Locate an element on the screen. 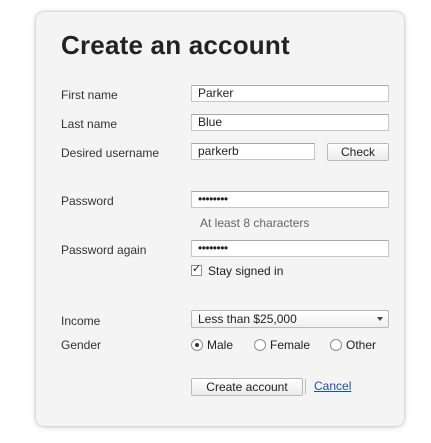 Image resolution: width=431 pixels, height=443 pixels. last-name-value: Blue is located at coordinates (210, 122).